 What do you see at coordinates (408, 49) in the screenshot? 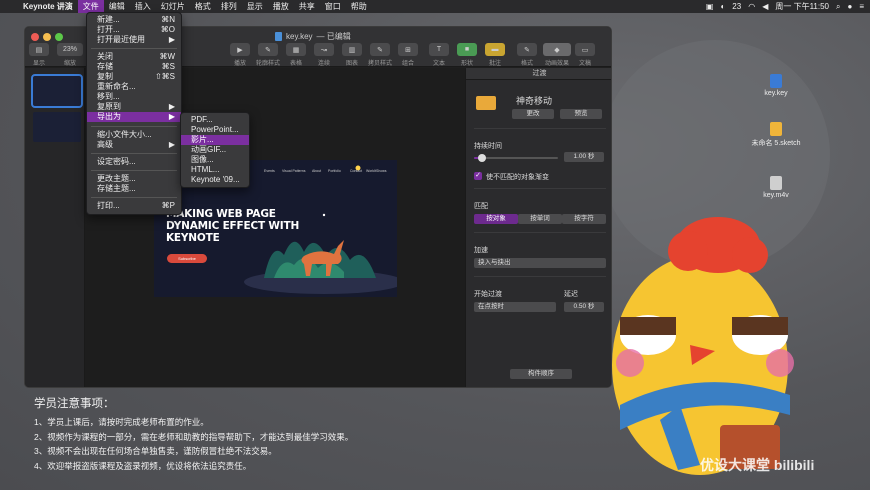
I see `group-button: ⊞` at bounding box center [408, 49].